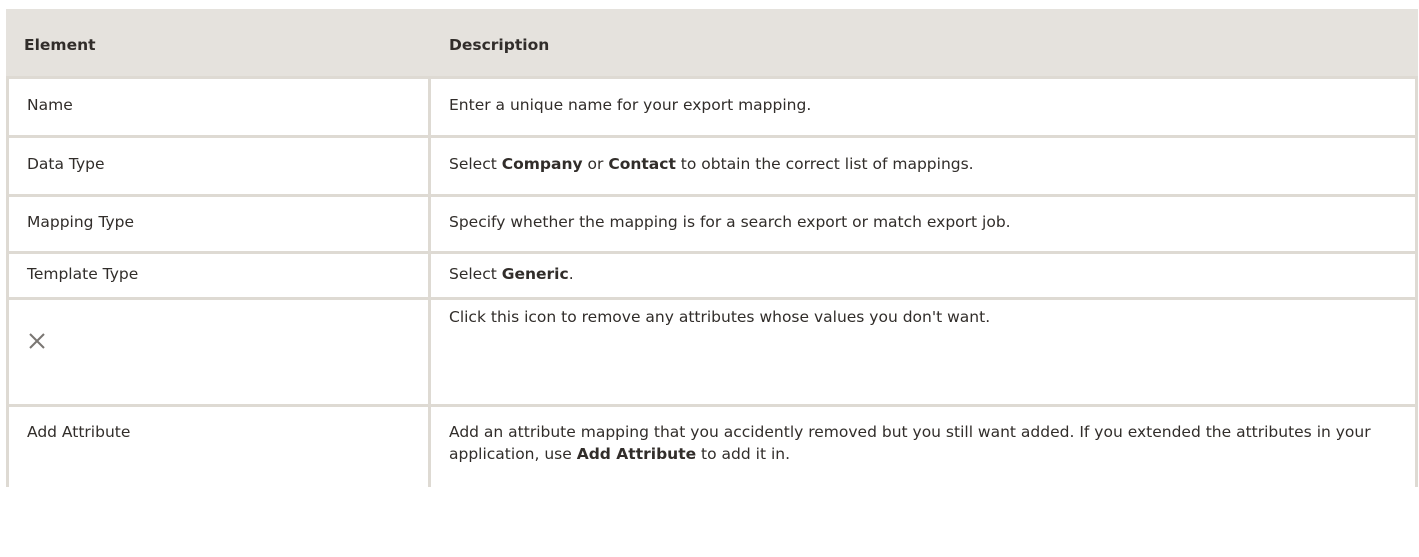 The width and height of the screenshot is (1419, 557). I want to click on header-description: Description, so click(924, 42).